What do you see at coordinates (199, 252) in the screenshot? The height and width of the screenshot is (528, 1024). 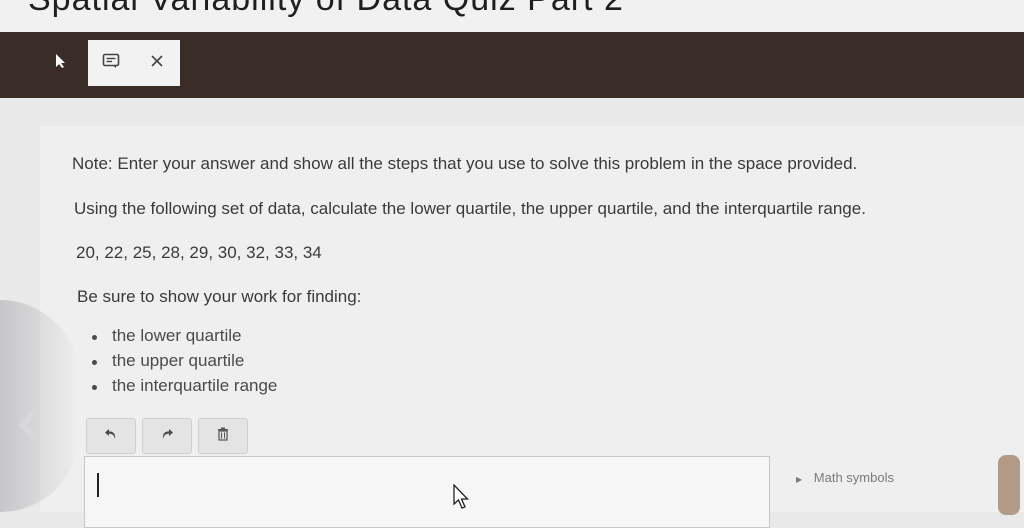 I see `data-set-text: 20, 22, 25, 28, 29, 30, 32, 33, 34` at bounding box center [199, 252].